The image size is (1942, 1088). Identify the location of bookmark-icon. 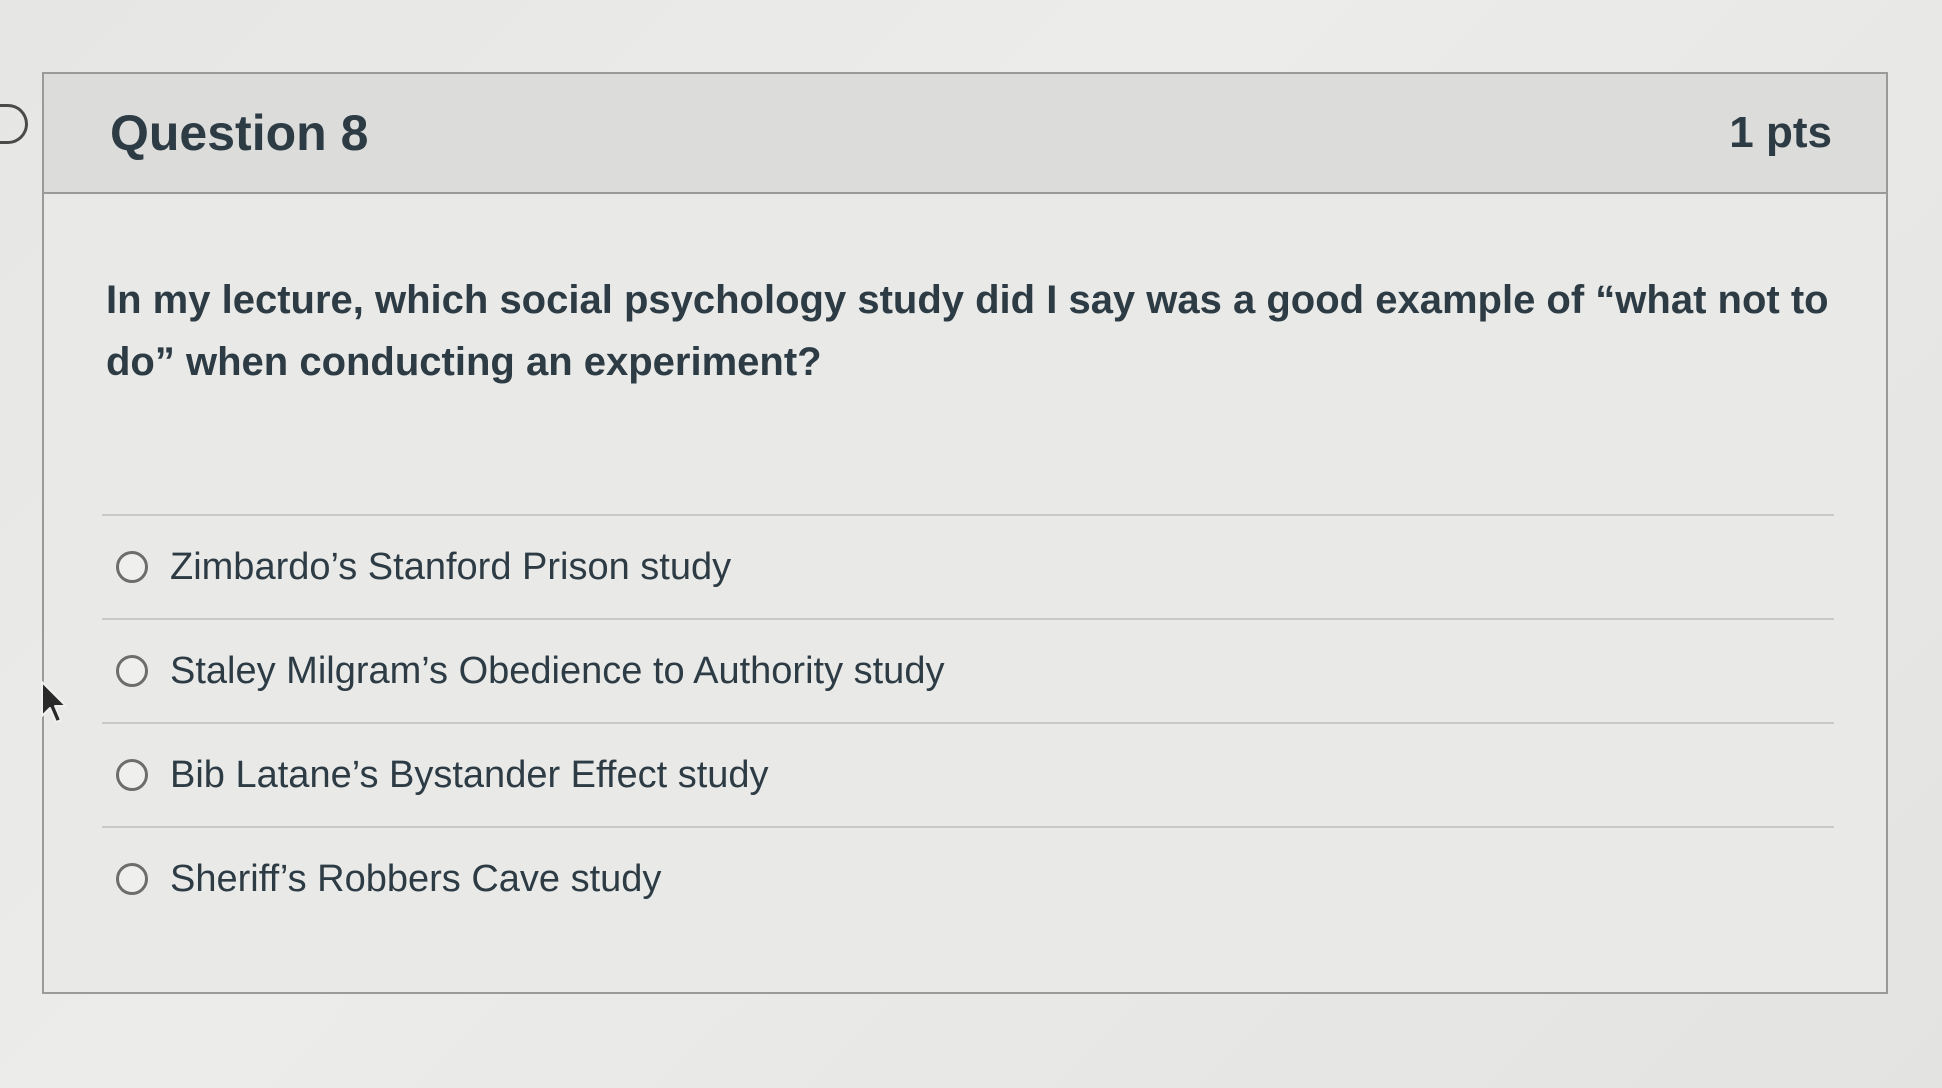
(14, 124).